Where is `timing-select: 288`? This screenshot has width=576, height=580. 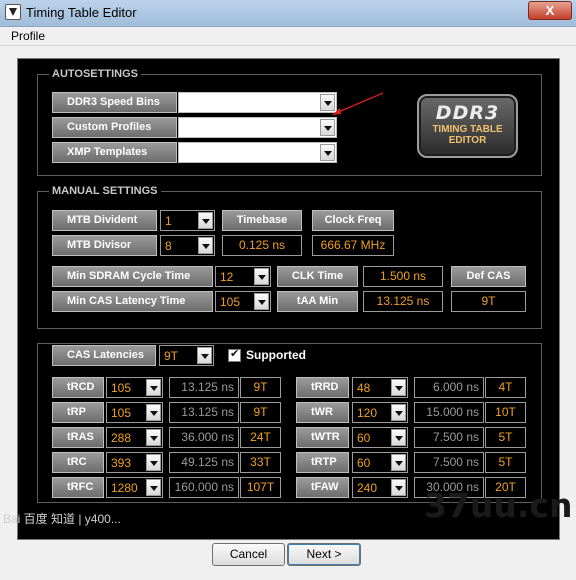 timing-select: 288 is located at coordinates (134, 437).